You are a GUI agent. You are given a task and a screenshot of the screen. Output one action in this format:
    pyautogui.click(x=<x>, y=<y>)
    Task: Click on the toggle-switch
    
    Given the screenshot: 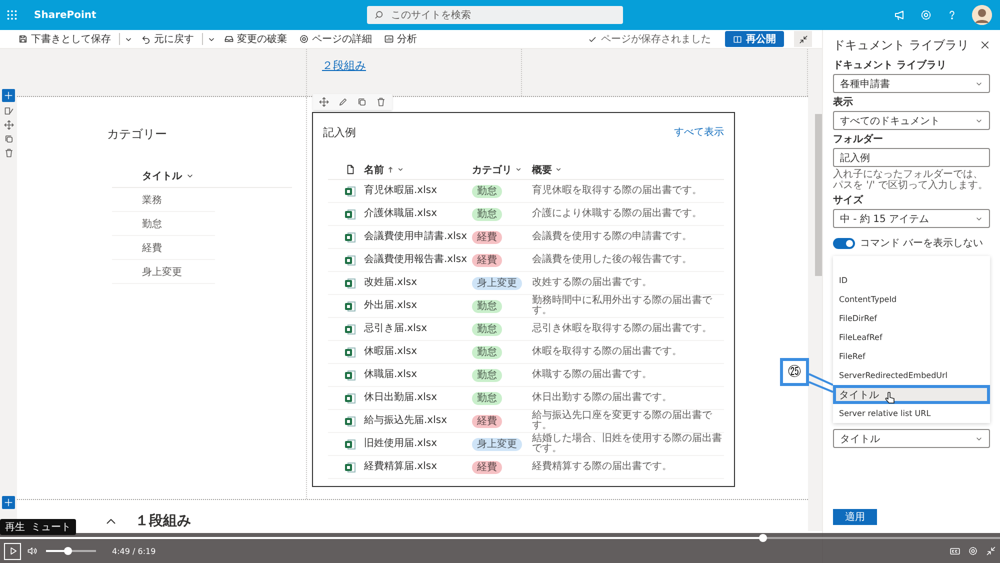 What is the action you would take?
    pyautogui.click(x=844, y=243)
    